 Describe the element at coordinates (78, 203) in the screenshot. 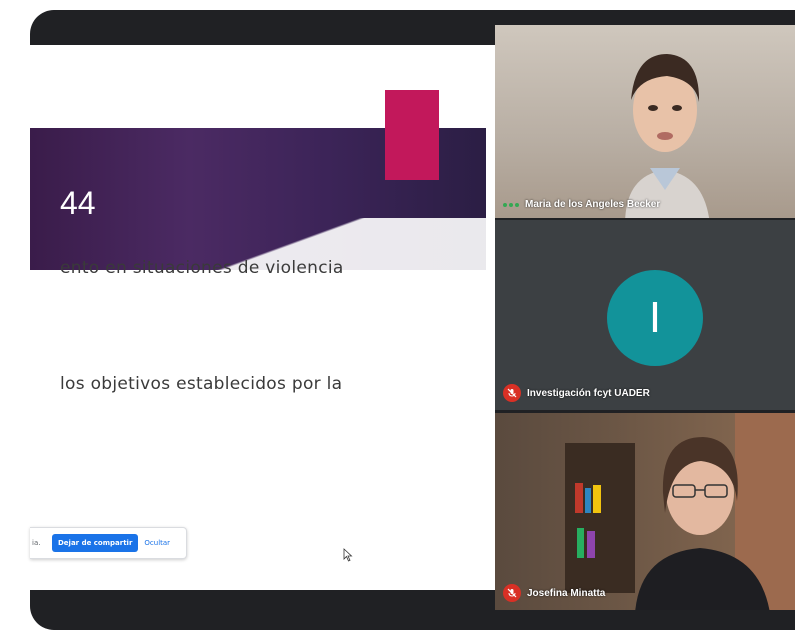

I see `slide-title: 44` at that location.